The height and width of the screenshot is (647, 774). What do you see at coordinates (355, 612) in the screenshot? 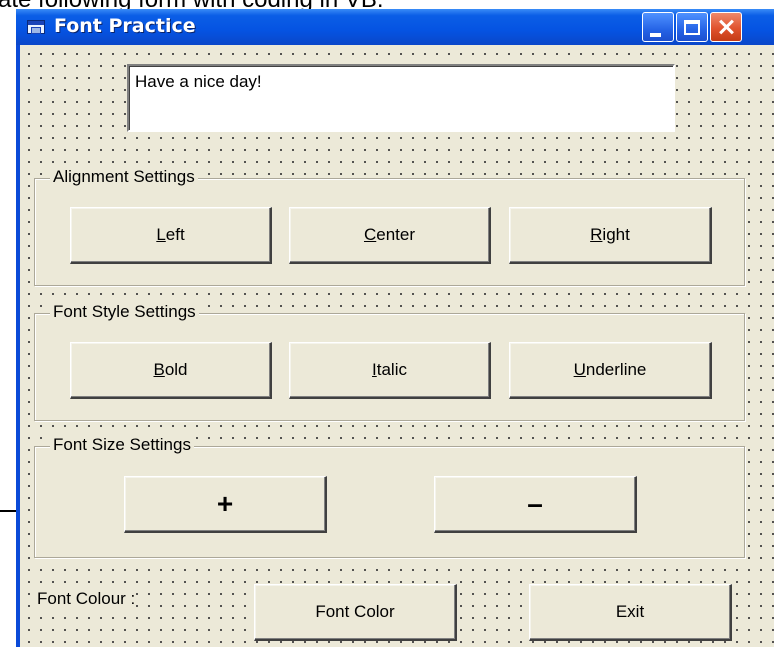
I see `font-color-button: Font Color` at bounding box center [355, 612].